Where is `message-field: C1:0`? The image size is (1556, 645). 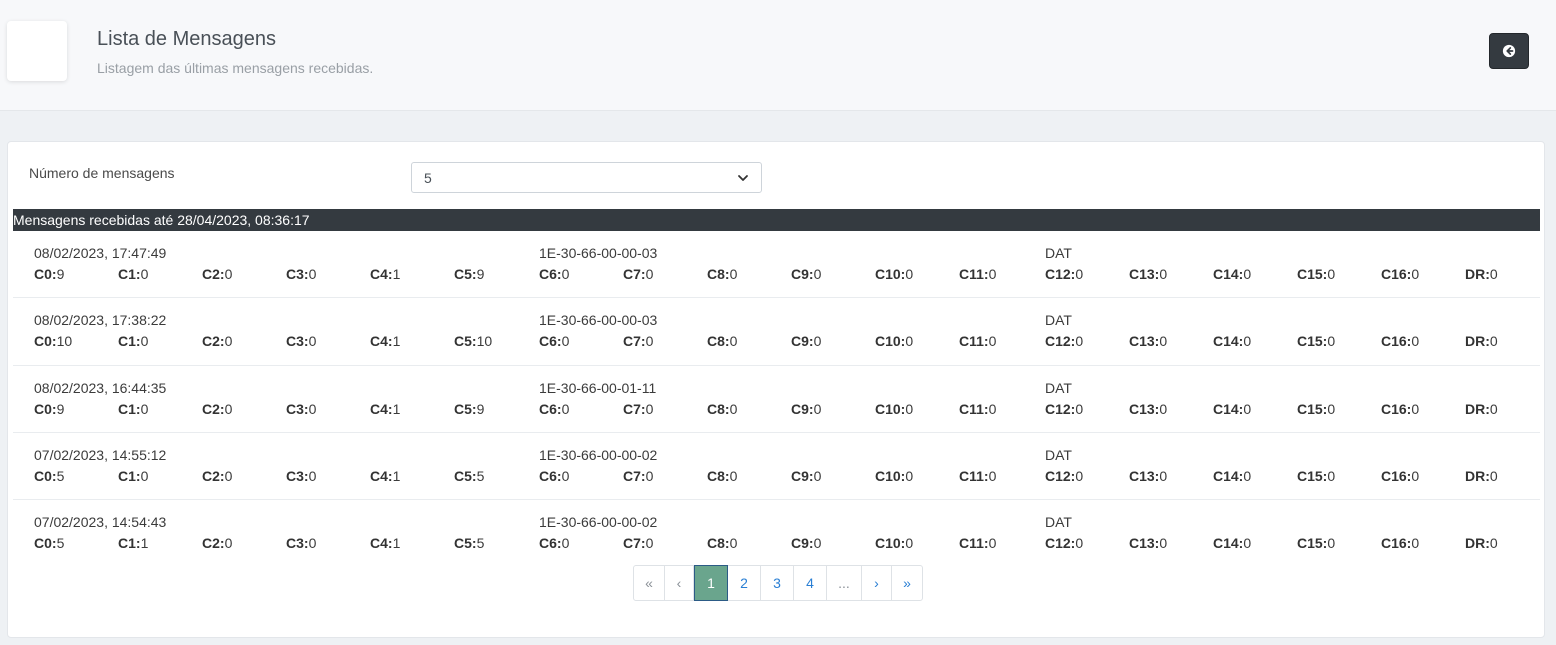 message-field: C1:0 is located at coordinates (133, 341).